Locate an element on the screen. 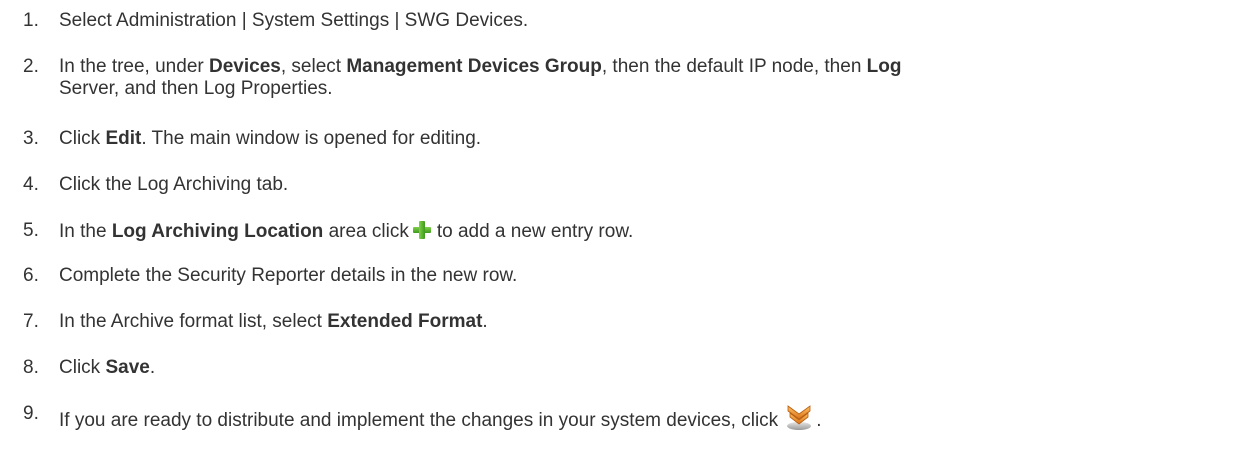 This screenshot has height=460, width=1237. step-number: 8. is located at coordinates (31, 367).